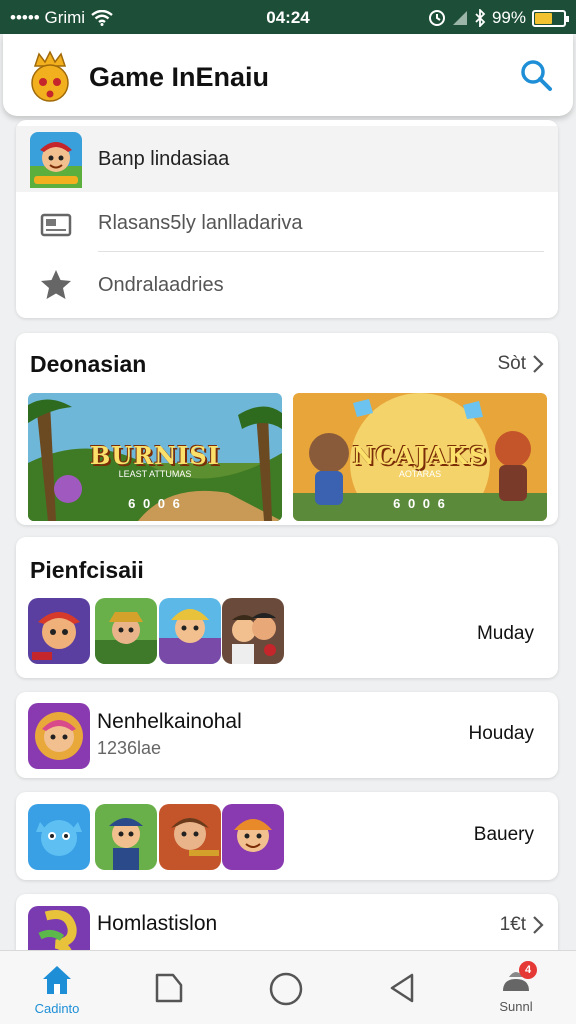 This screenshot has width=576, height=1024. I want to click on banner-subtitle: AOTARAS, so click(420, 474).